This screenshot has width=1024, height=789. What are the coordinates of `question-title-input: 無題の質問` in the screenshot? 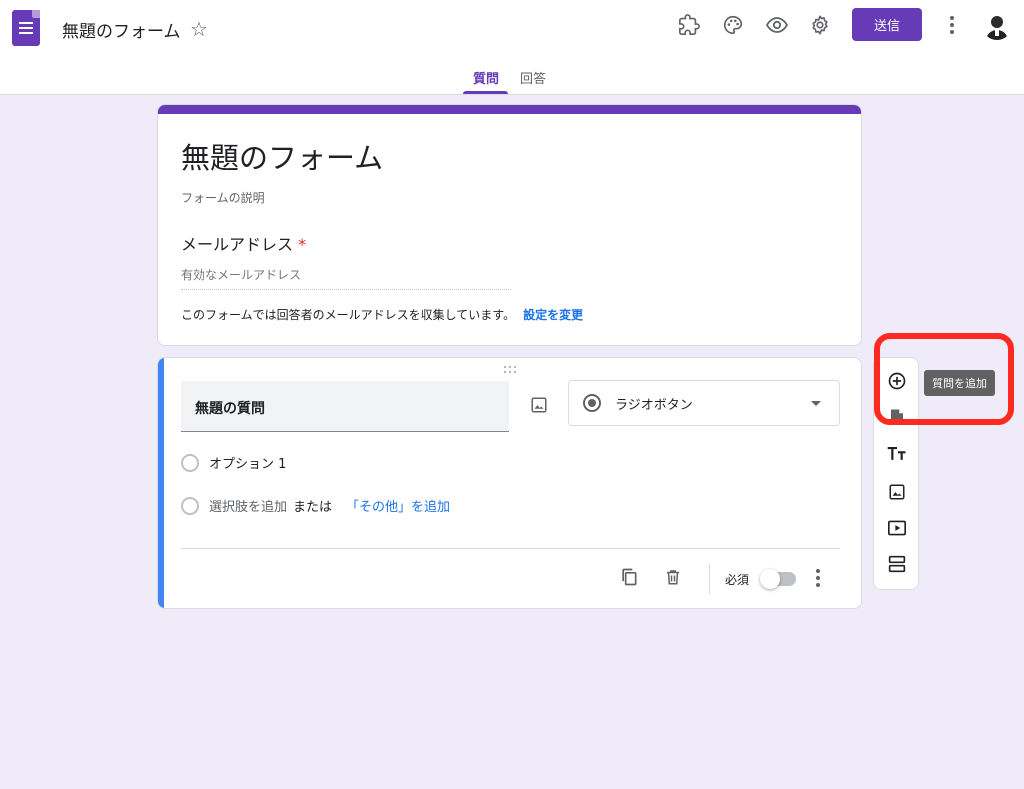 It's located at (345, 406).